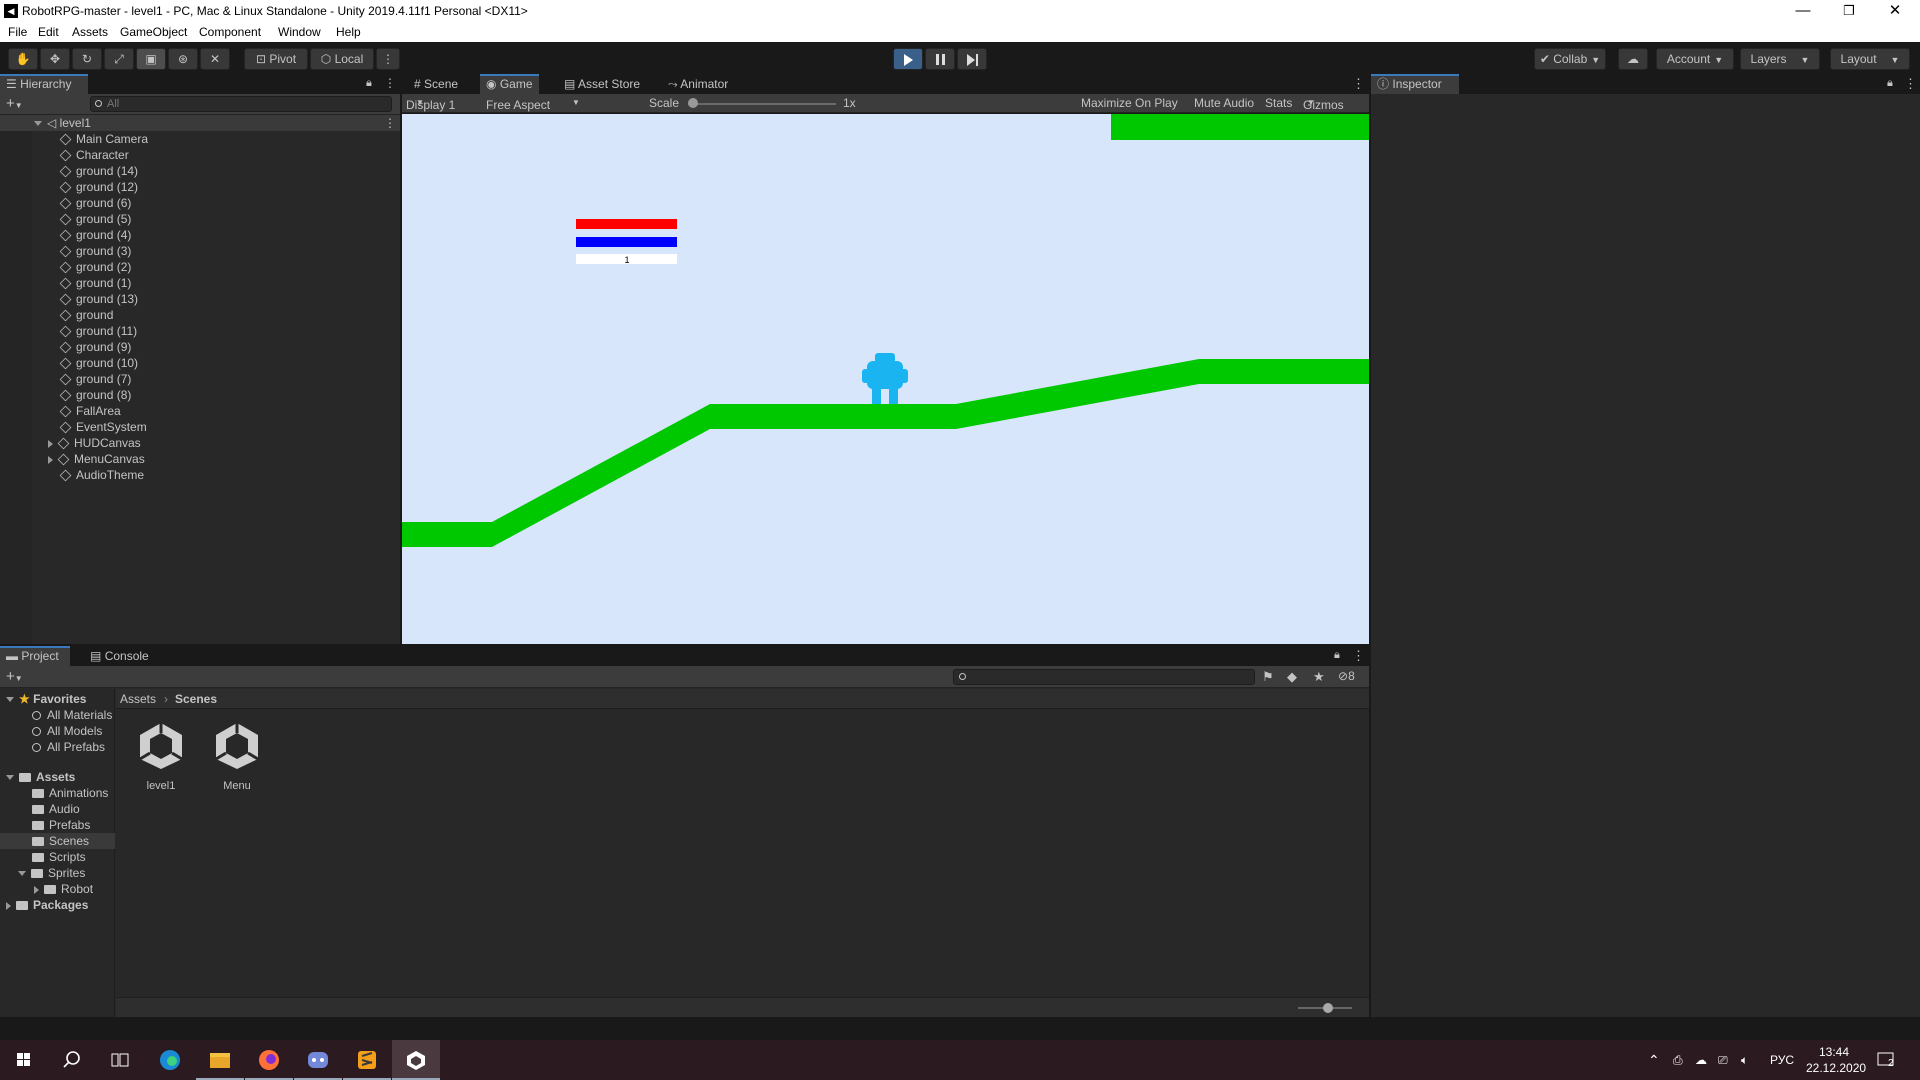 This screenshot has width=1920, height=1080. Describe the element at coordinates (1803, 11) in the screenshot. I see `minimize-button: —` at that location.